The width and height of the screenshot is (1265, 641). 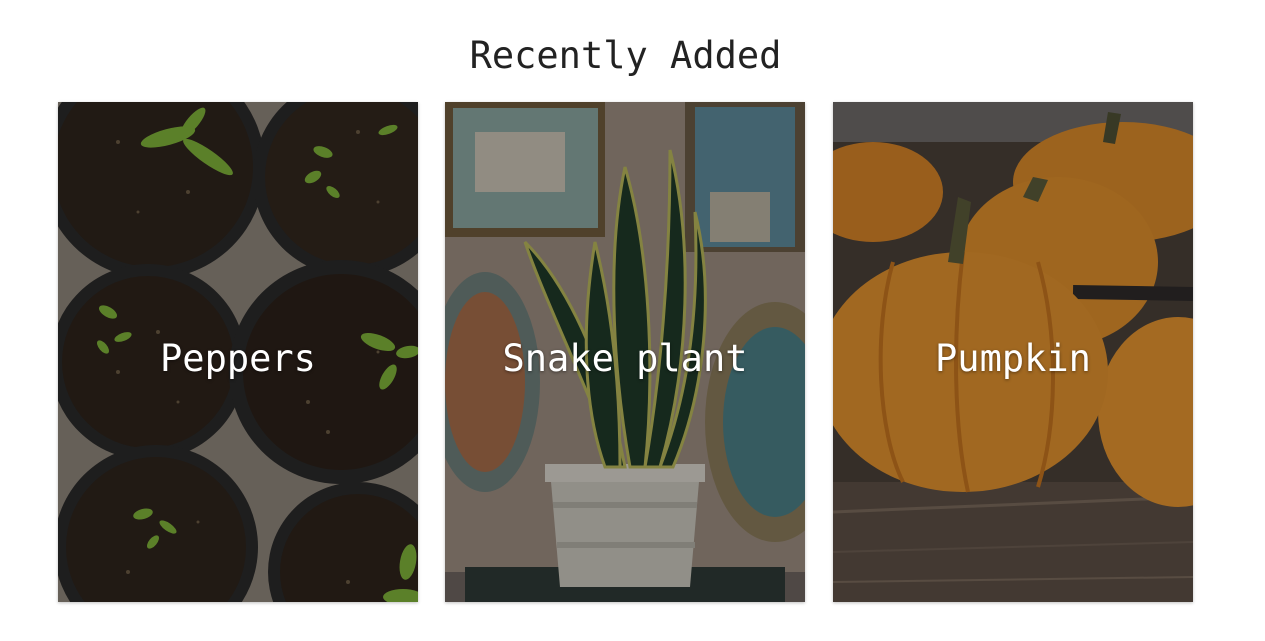 What do you see at coordinates (625, 358) in the screenshot?
I see `card-label: Snake plant` at bounding box center [625, 358].